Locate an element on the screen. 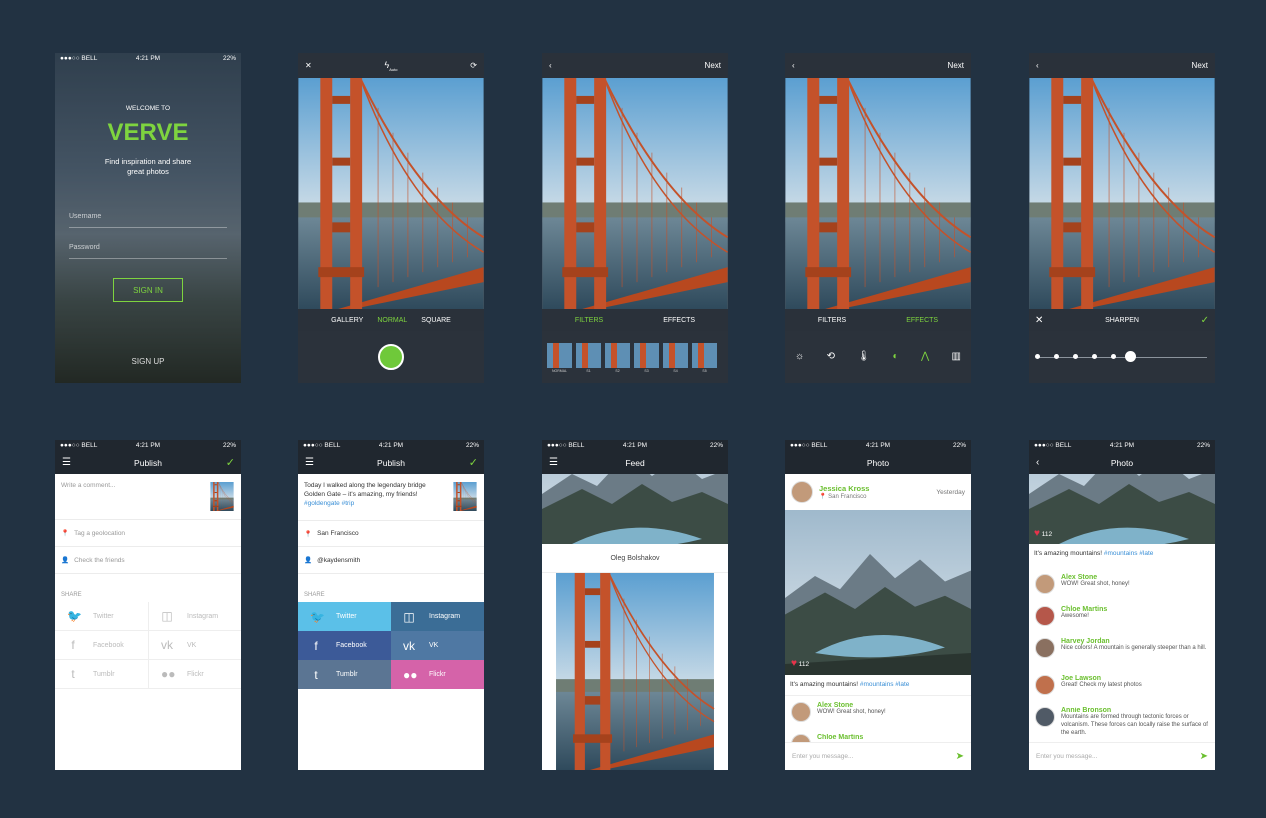 Image resolution: width=1266 pixels, height=818 pixels. shutter-button is located at coordinates (391, 357).